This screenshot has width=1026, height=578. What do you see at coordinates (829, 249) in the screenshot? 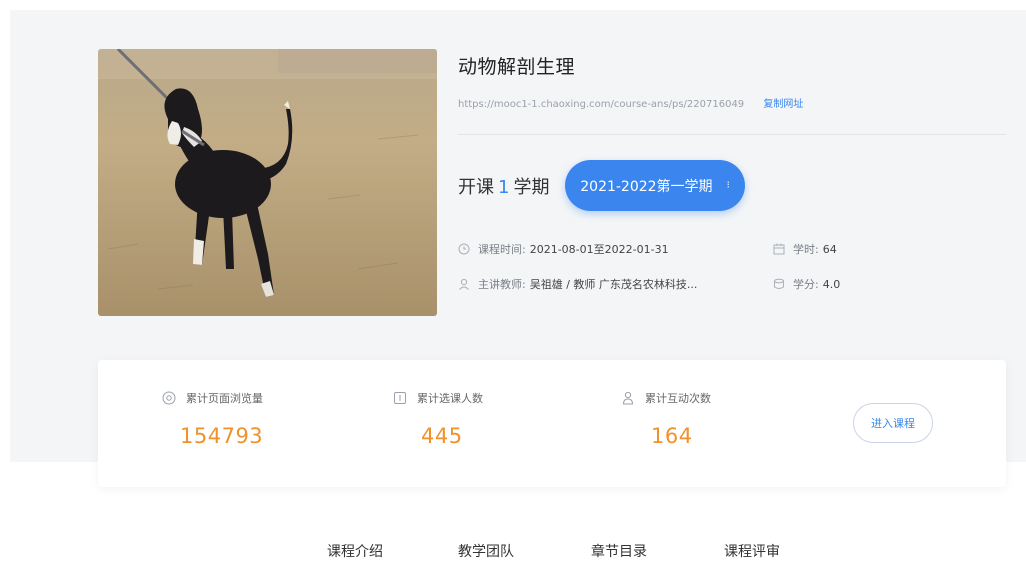
I see `hours-value: 64` at bounding box center [829, 249].